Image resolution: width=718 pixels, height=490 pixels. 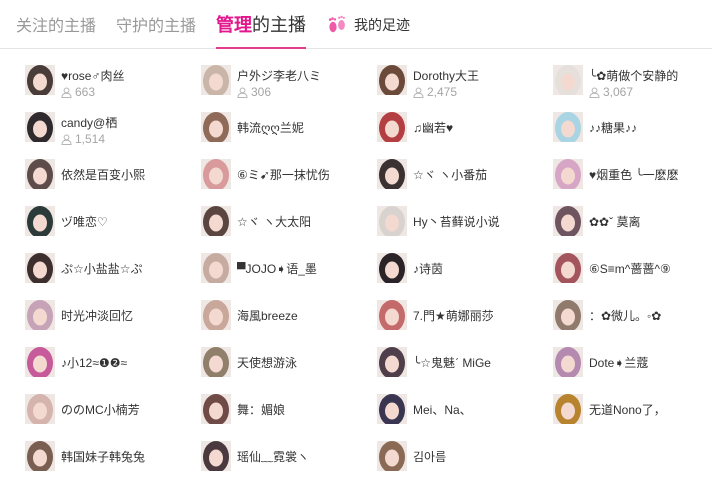 I want to click on tab-guarded-anchors: 守护的主播, so click(x=156, y=27).